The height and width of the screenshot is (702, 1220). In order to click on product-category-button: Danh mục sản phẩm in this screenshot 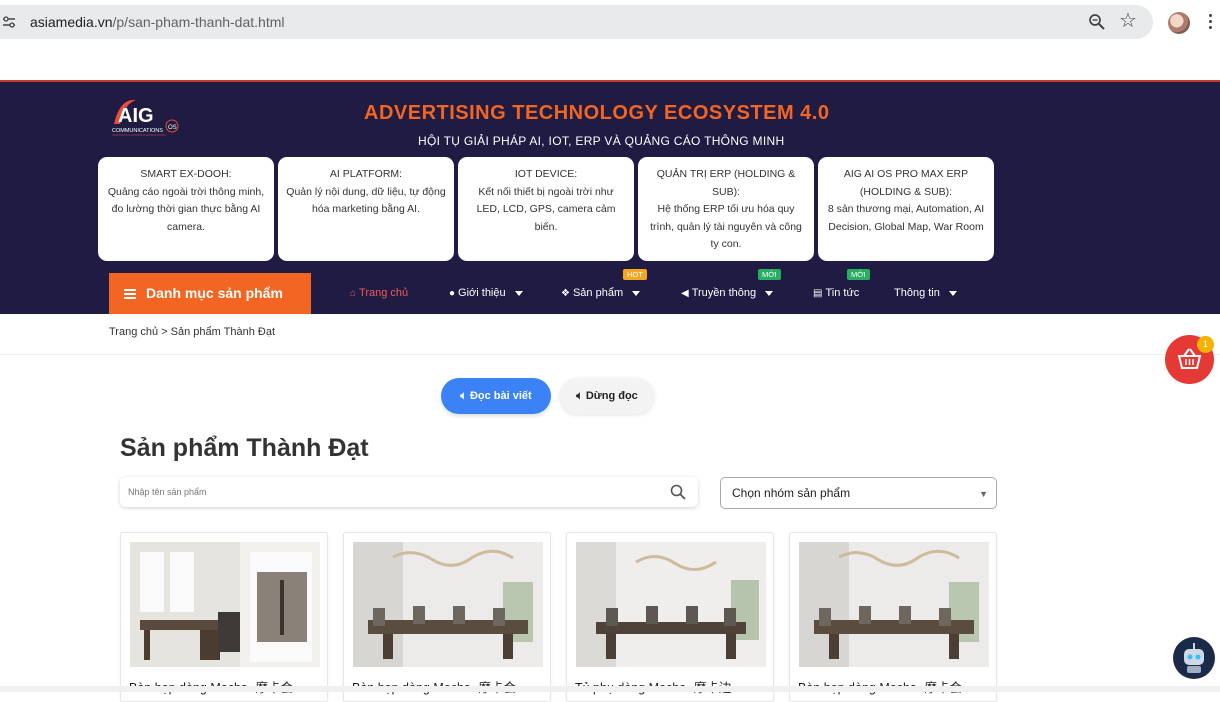, I will do `click(210, 293)`.